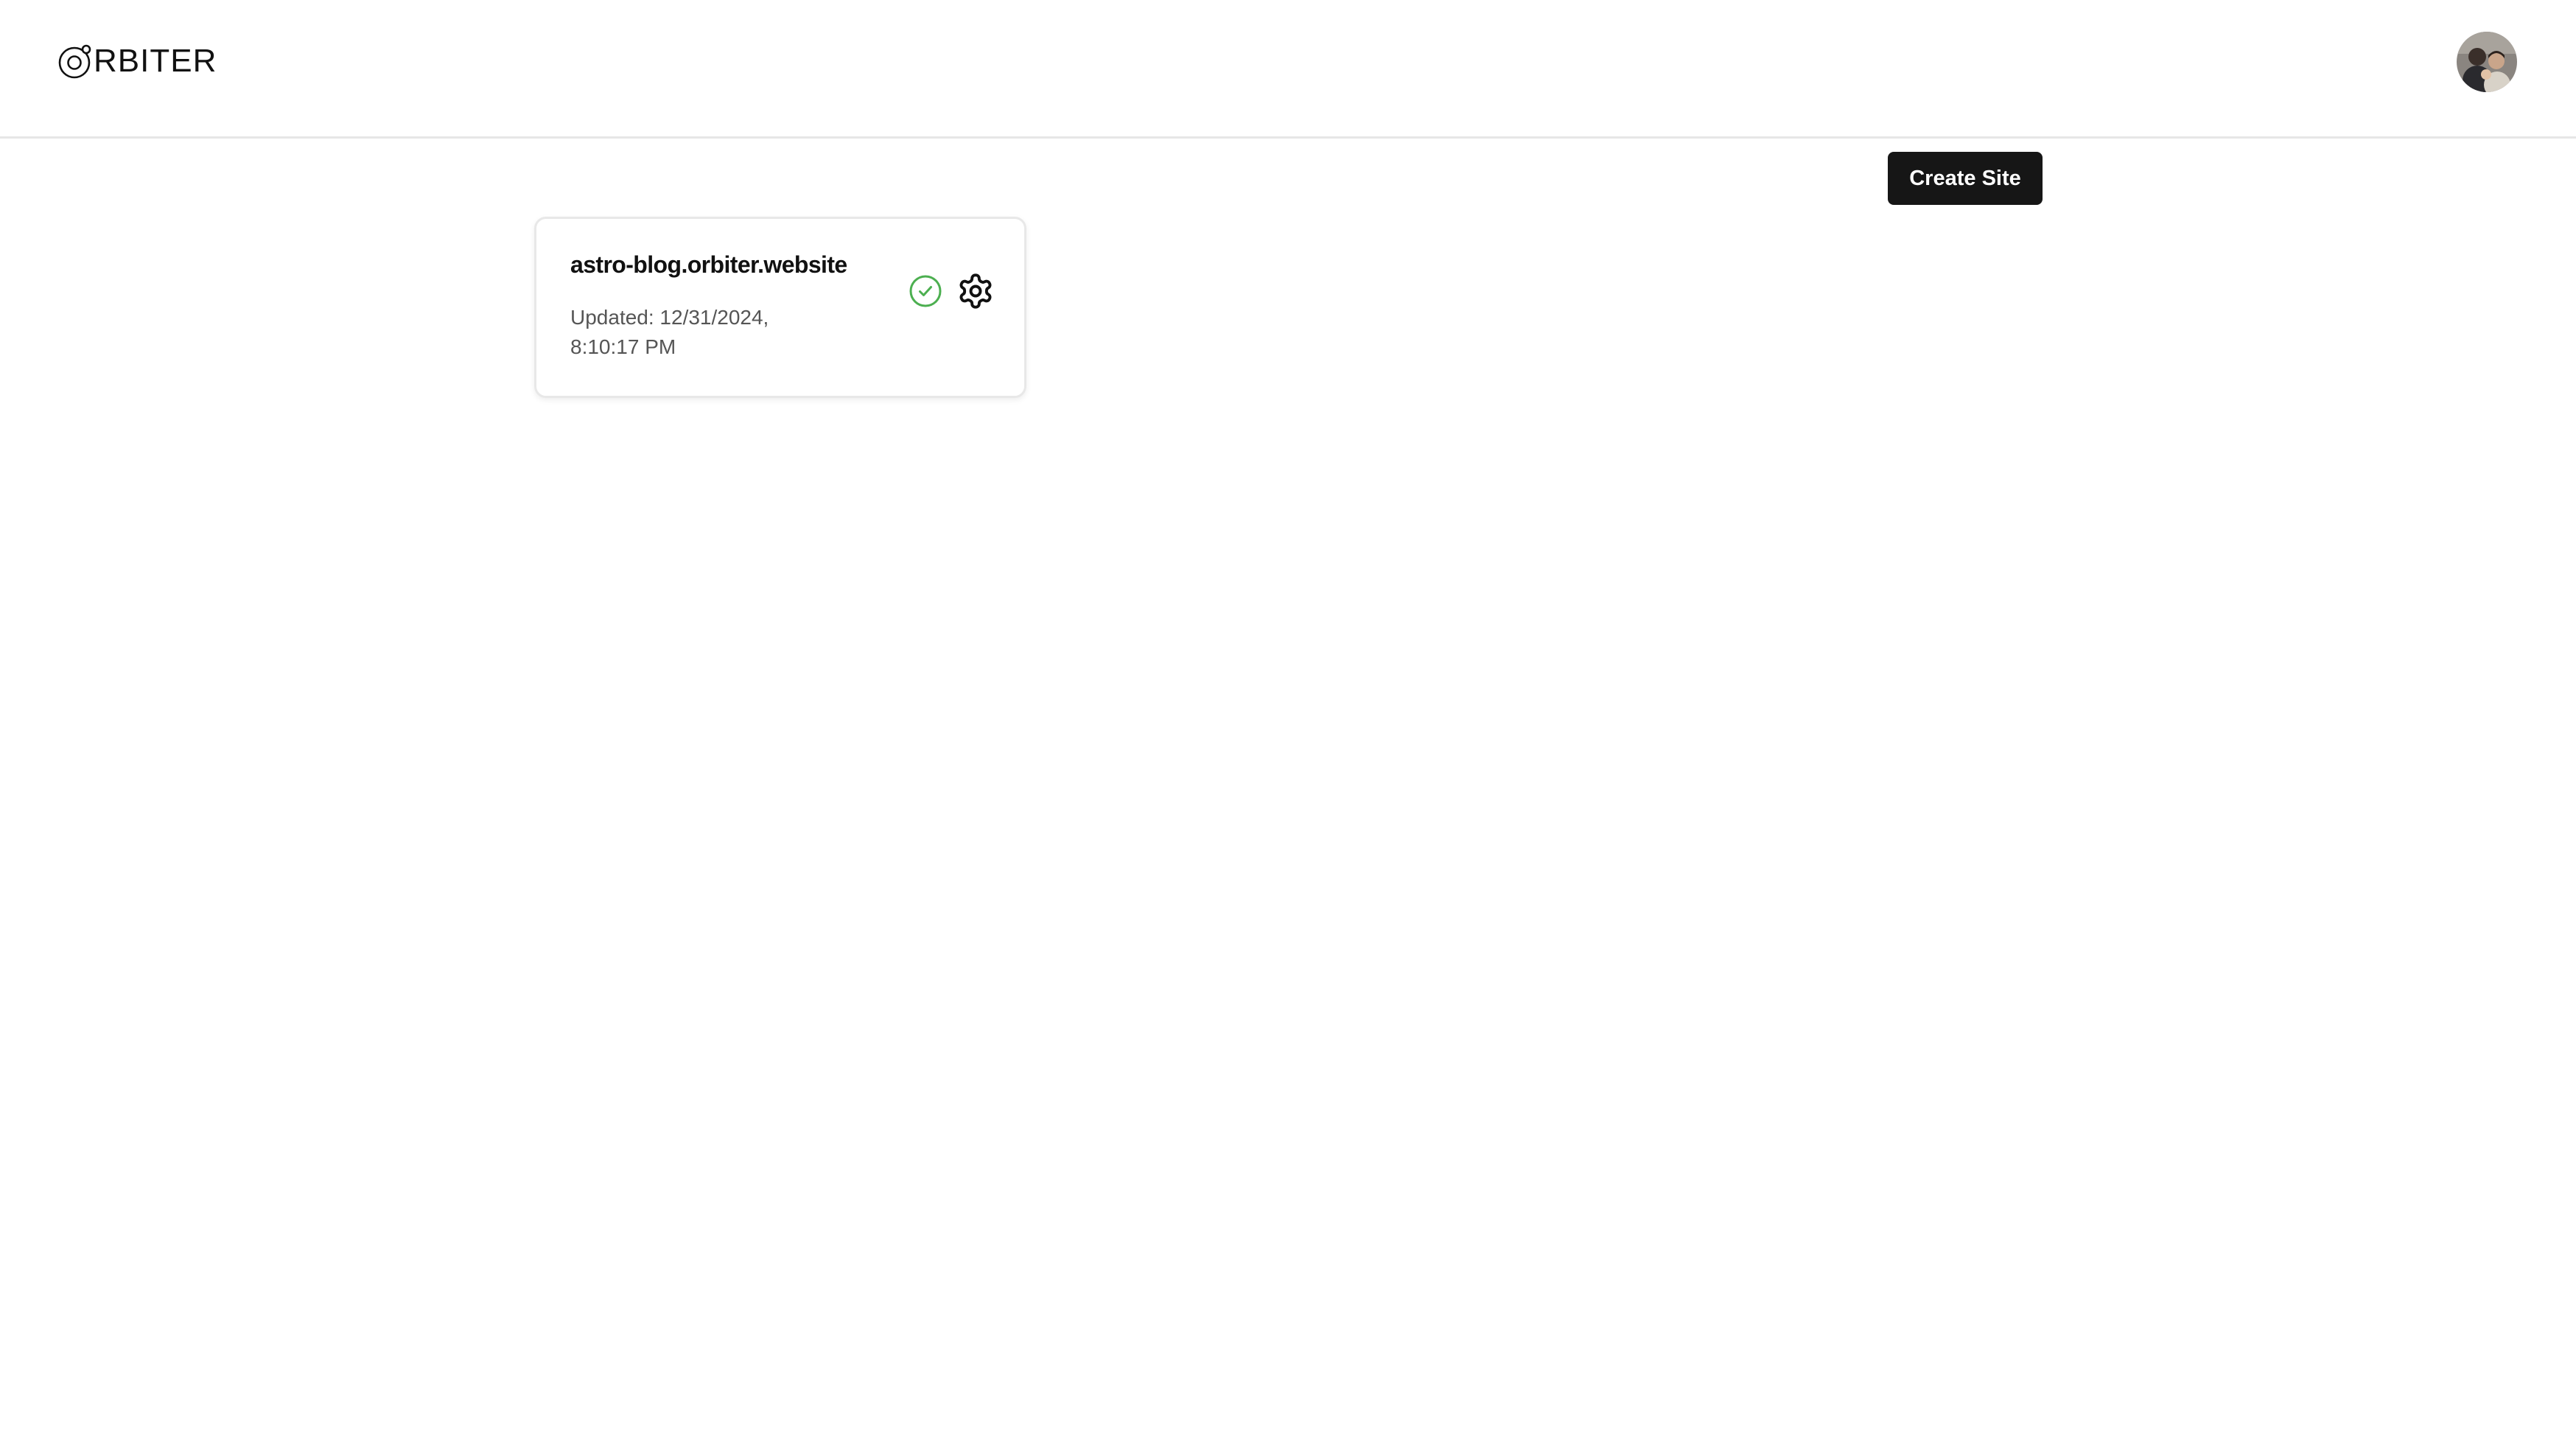 The width and height of the screenshot is (2576, 1449). I want to click on site-name: astro-blog.orbiter.website, so click(708, 265).